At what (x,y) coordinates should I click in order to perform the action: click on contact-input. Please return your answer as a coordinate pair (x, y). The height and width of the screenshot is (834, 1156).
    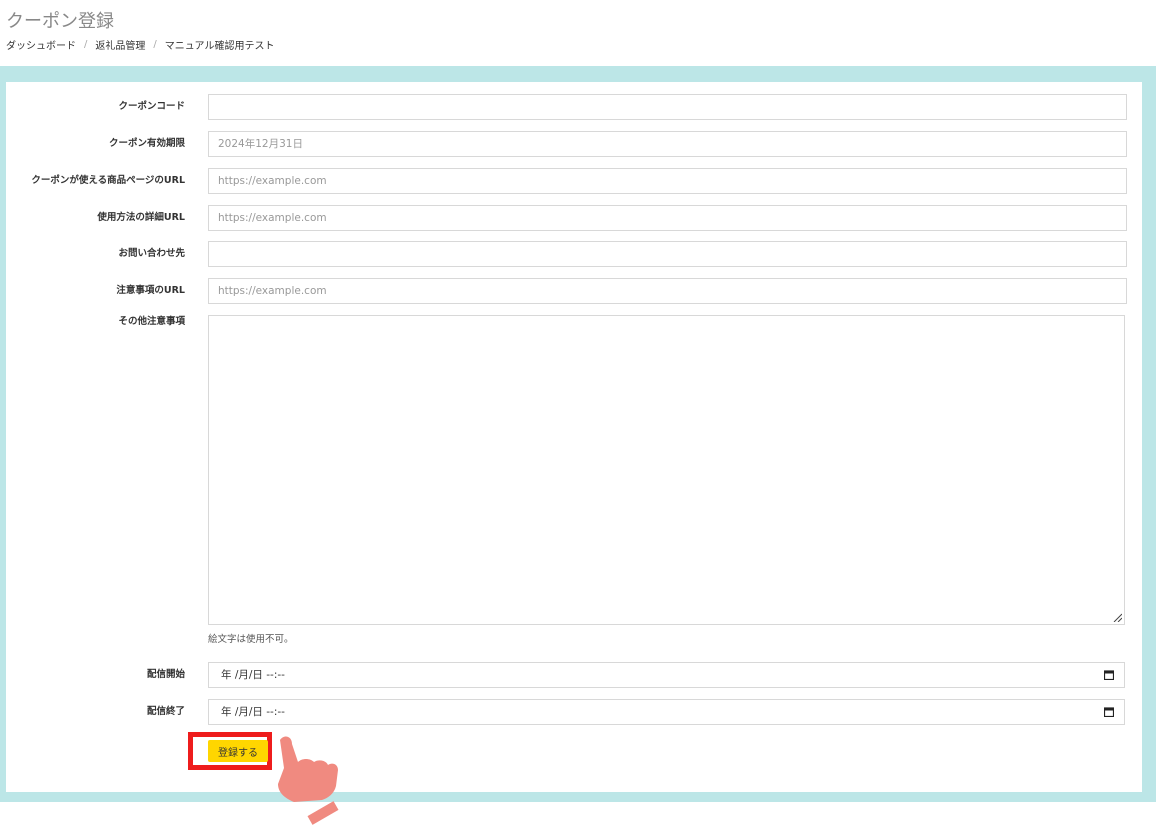
    Looking at the image, I should click on (667, 254).